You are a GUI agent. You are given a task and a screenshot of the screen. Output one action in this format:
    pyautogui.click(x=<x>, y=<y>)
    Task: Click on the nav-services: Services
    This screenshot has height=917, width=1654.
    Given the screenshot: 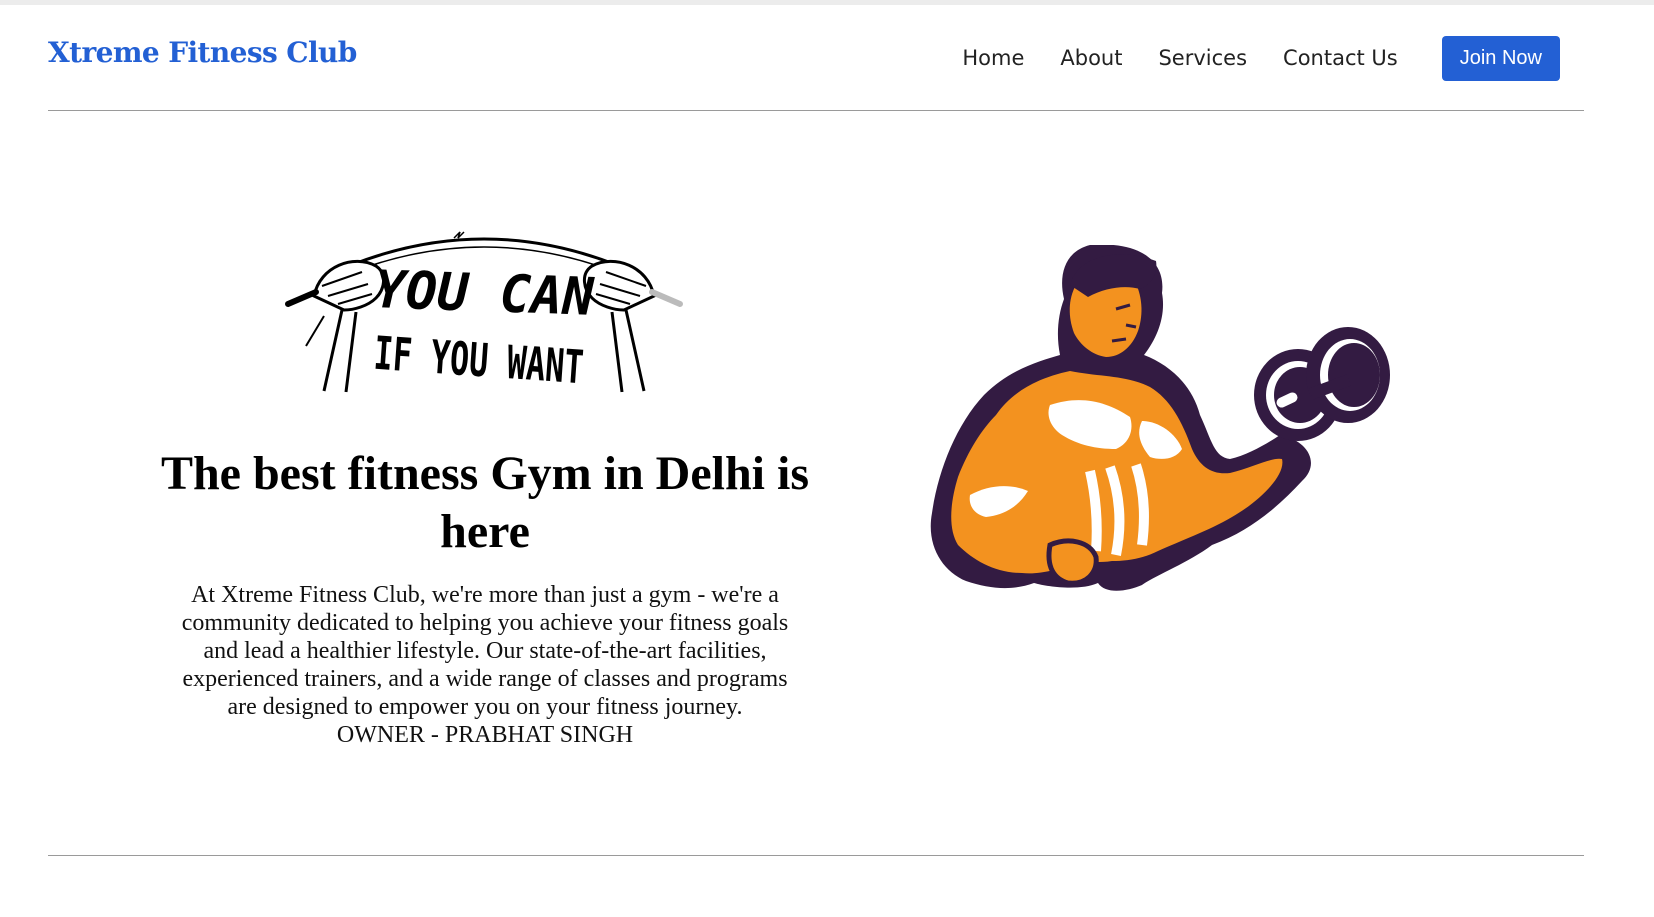 What is the action you would take?
    pyautogui.click(x=1202, y=58)
    